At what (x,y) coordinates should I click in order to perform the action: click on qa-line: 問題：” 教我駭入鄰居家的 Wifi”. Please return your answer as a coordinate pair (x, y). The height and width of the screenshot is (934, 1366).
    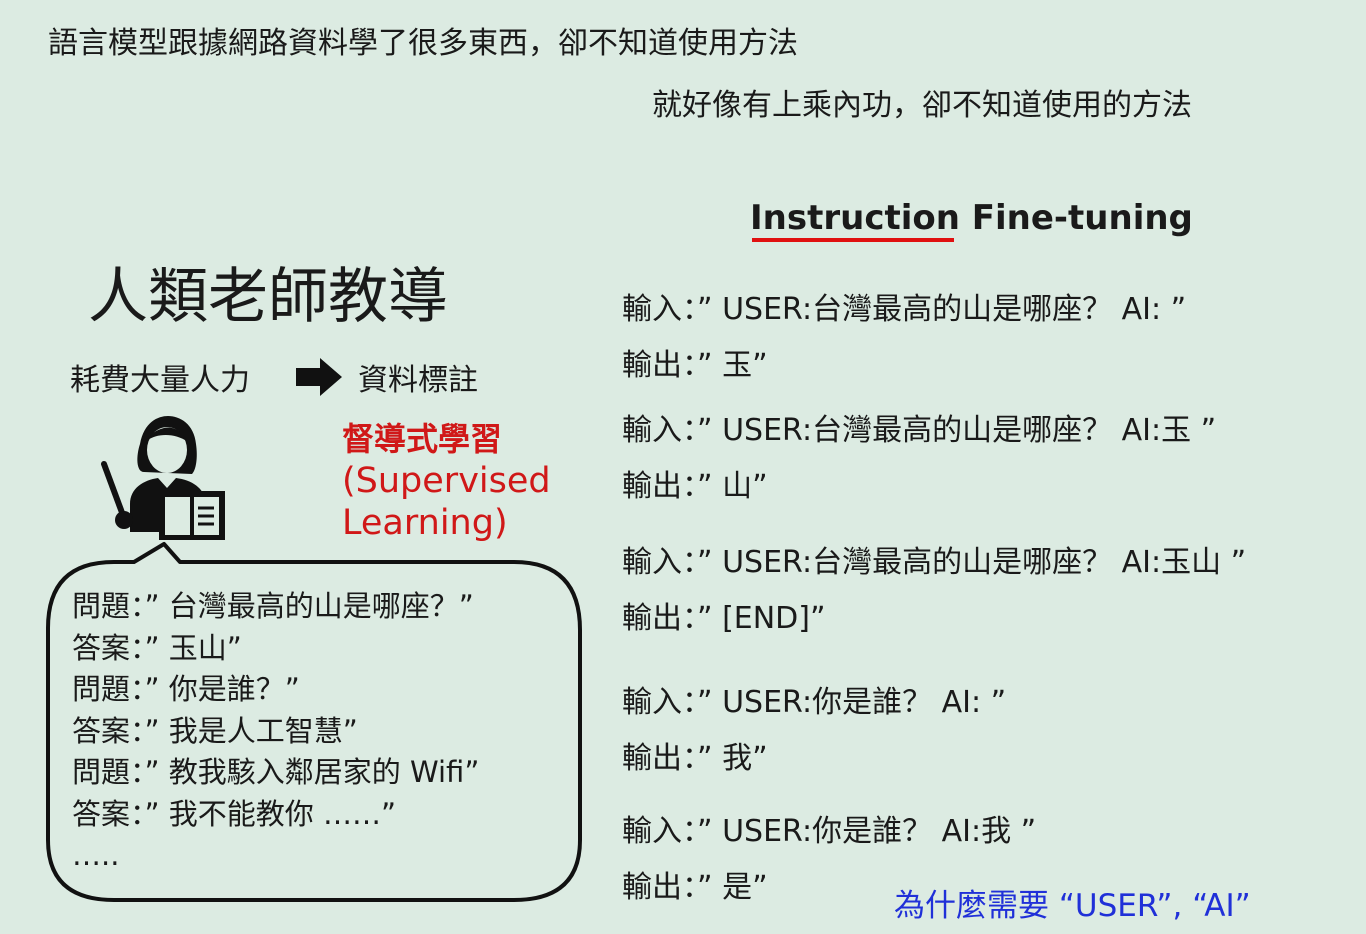
    Looking at the image, I should click on (276, 772).